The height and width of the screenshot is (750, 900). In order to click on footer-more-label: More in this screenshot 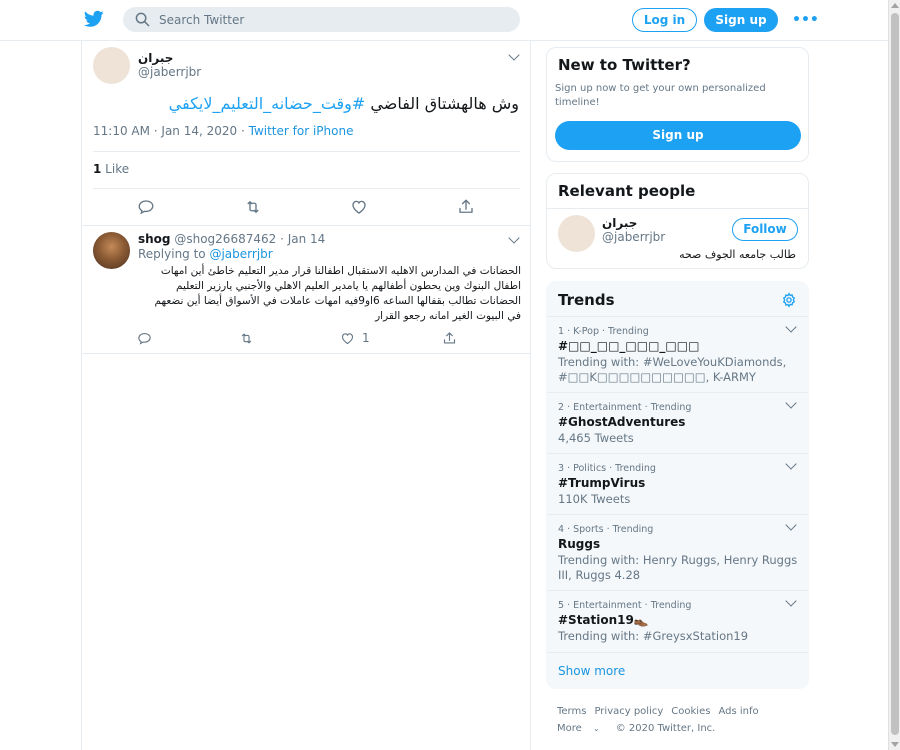, I will do `click(569, 728)`.